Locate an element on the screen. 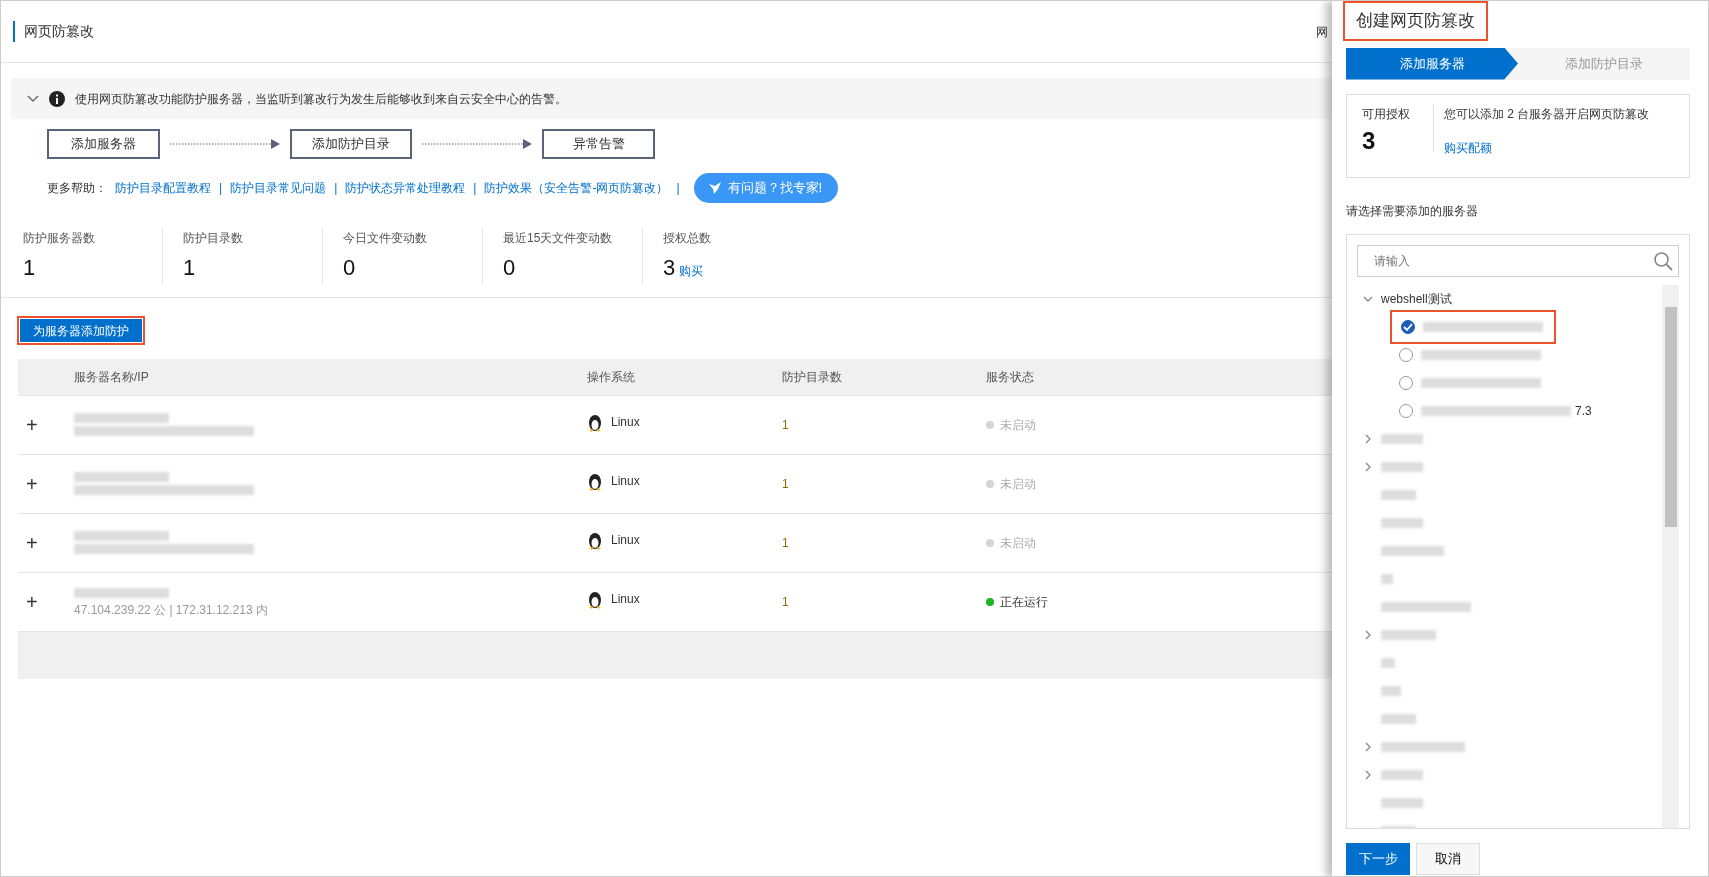 Image resolution: width=1709 pixels, height=877 pixels. page-title: 网页防篡改 is located at coordinates (53, 31).